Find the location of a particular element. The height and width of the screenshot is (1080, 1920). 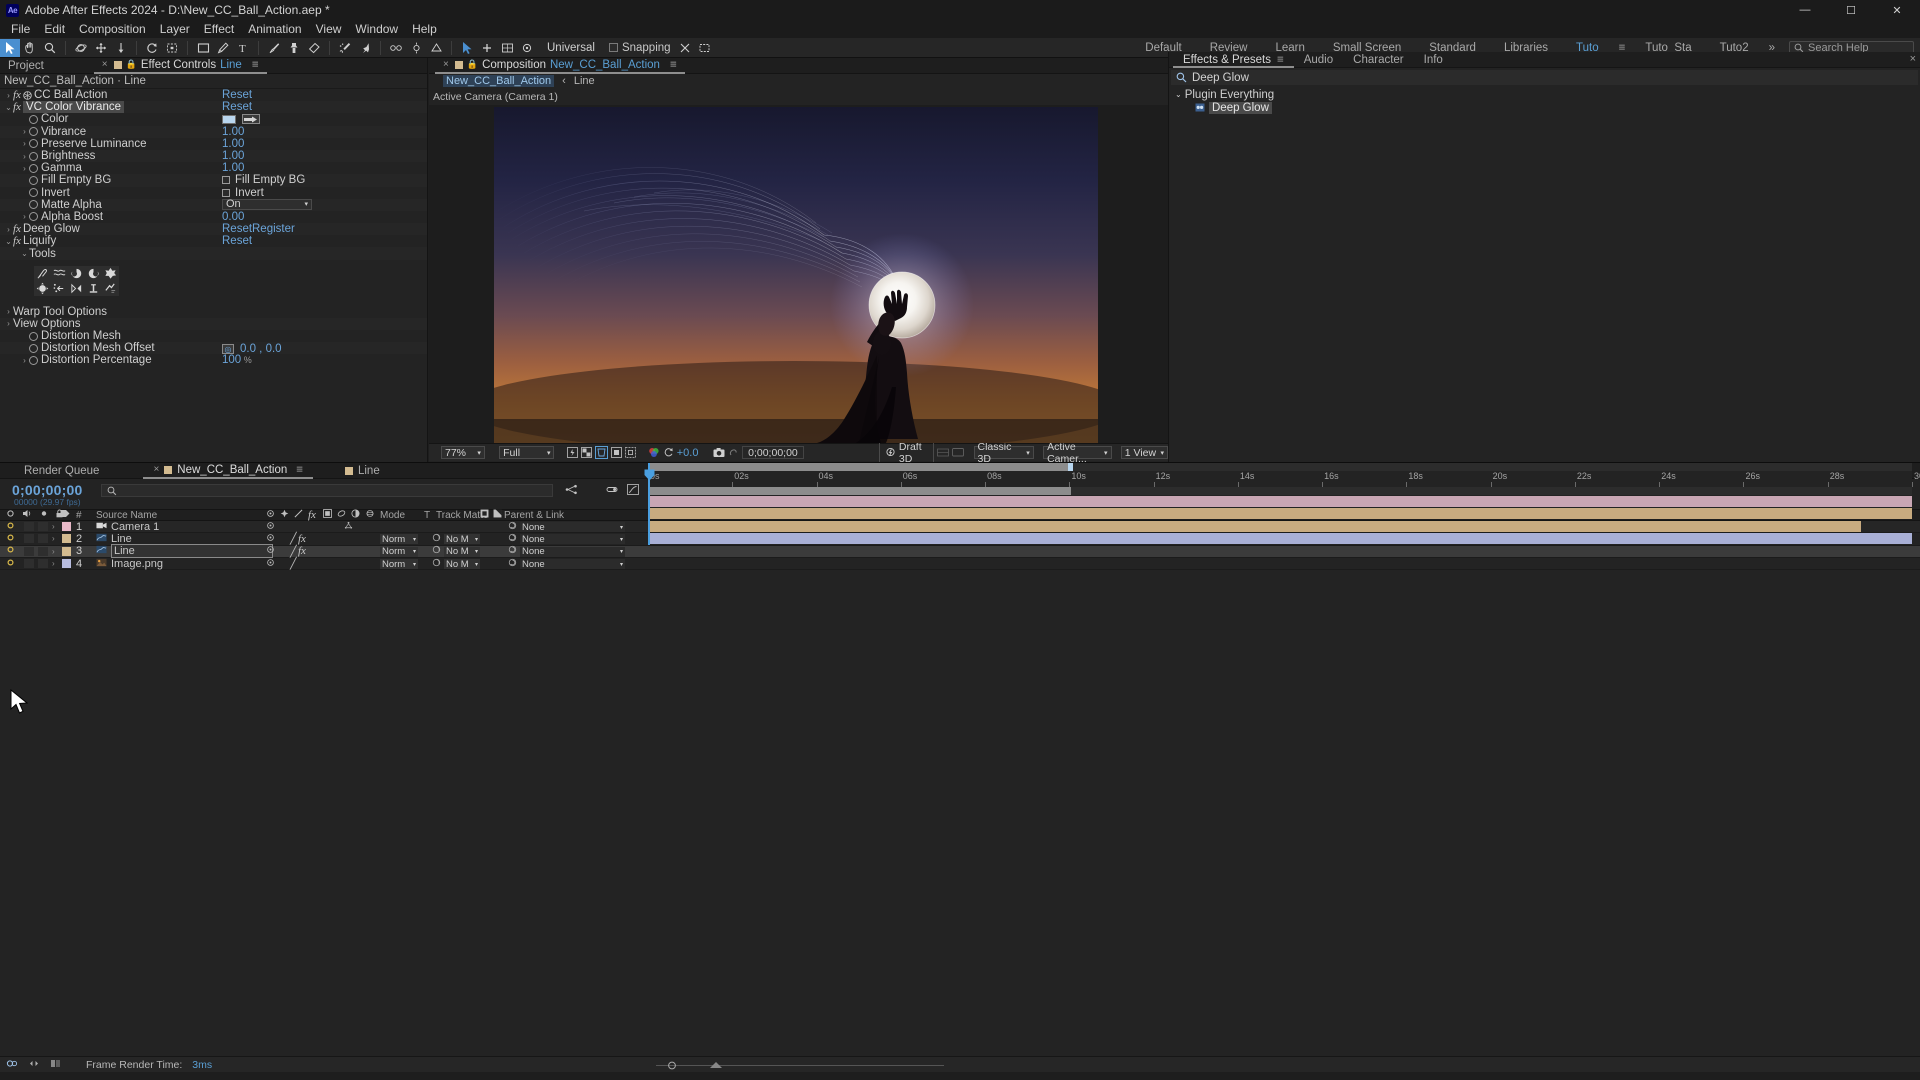

audio-toggle is located at coordinates (29, 527).